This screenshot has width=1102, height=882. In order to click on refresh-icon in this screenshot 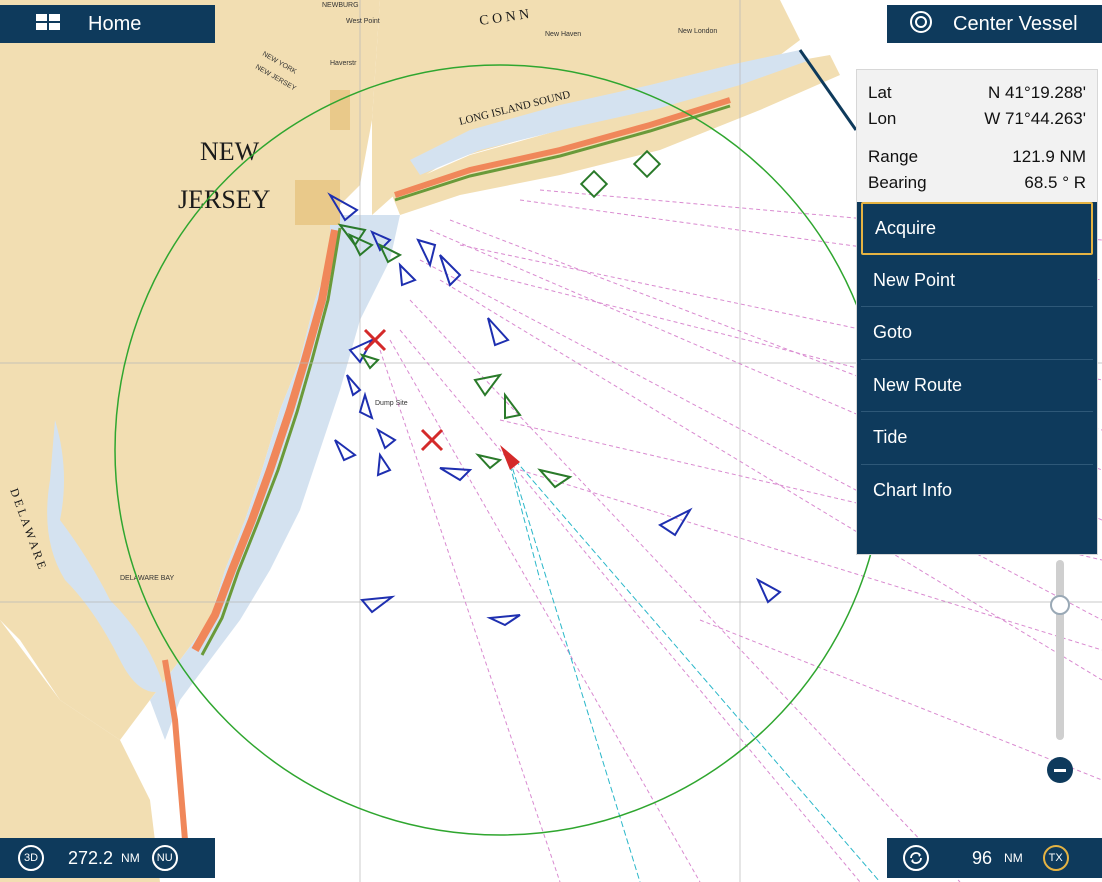, I will do `click(916, 858)`.